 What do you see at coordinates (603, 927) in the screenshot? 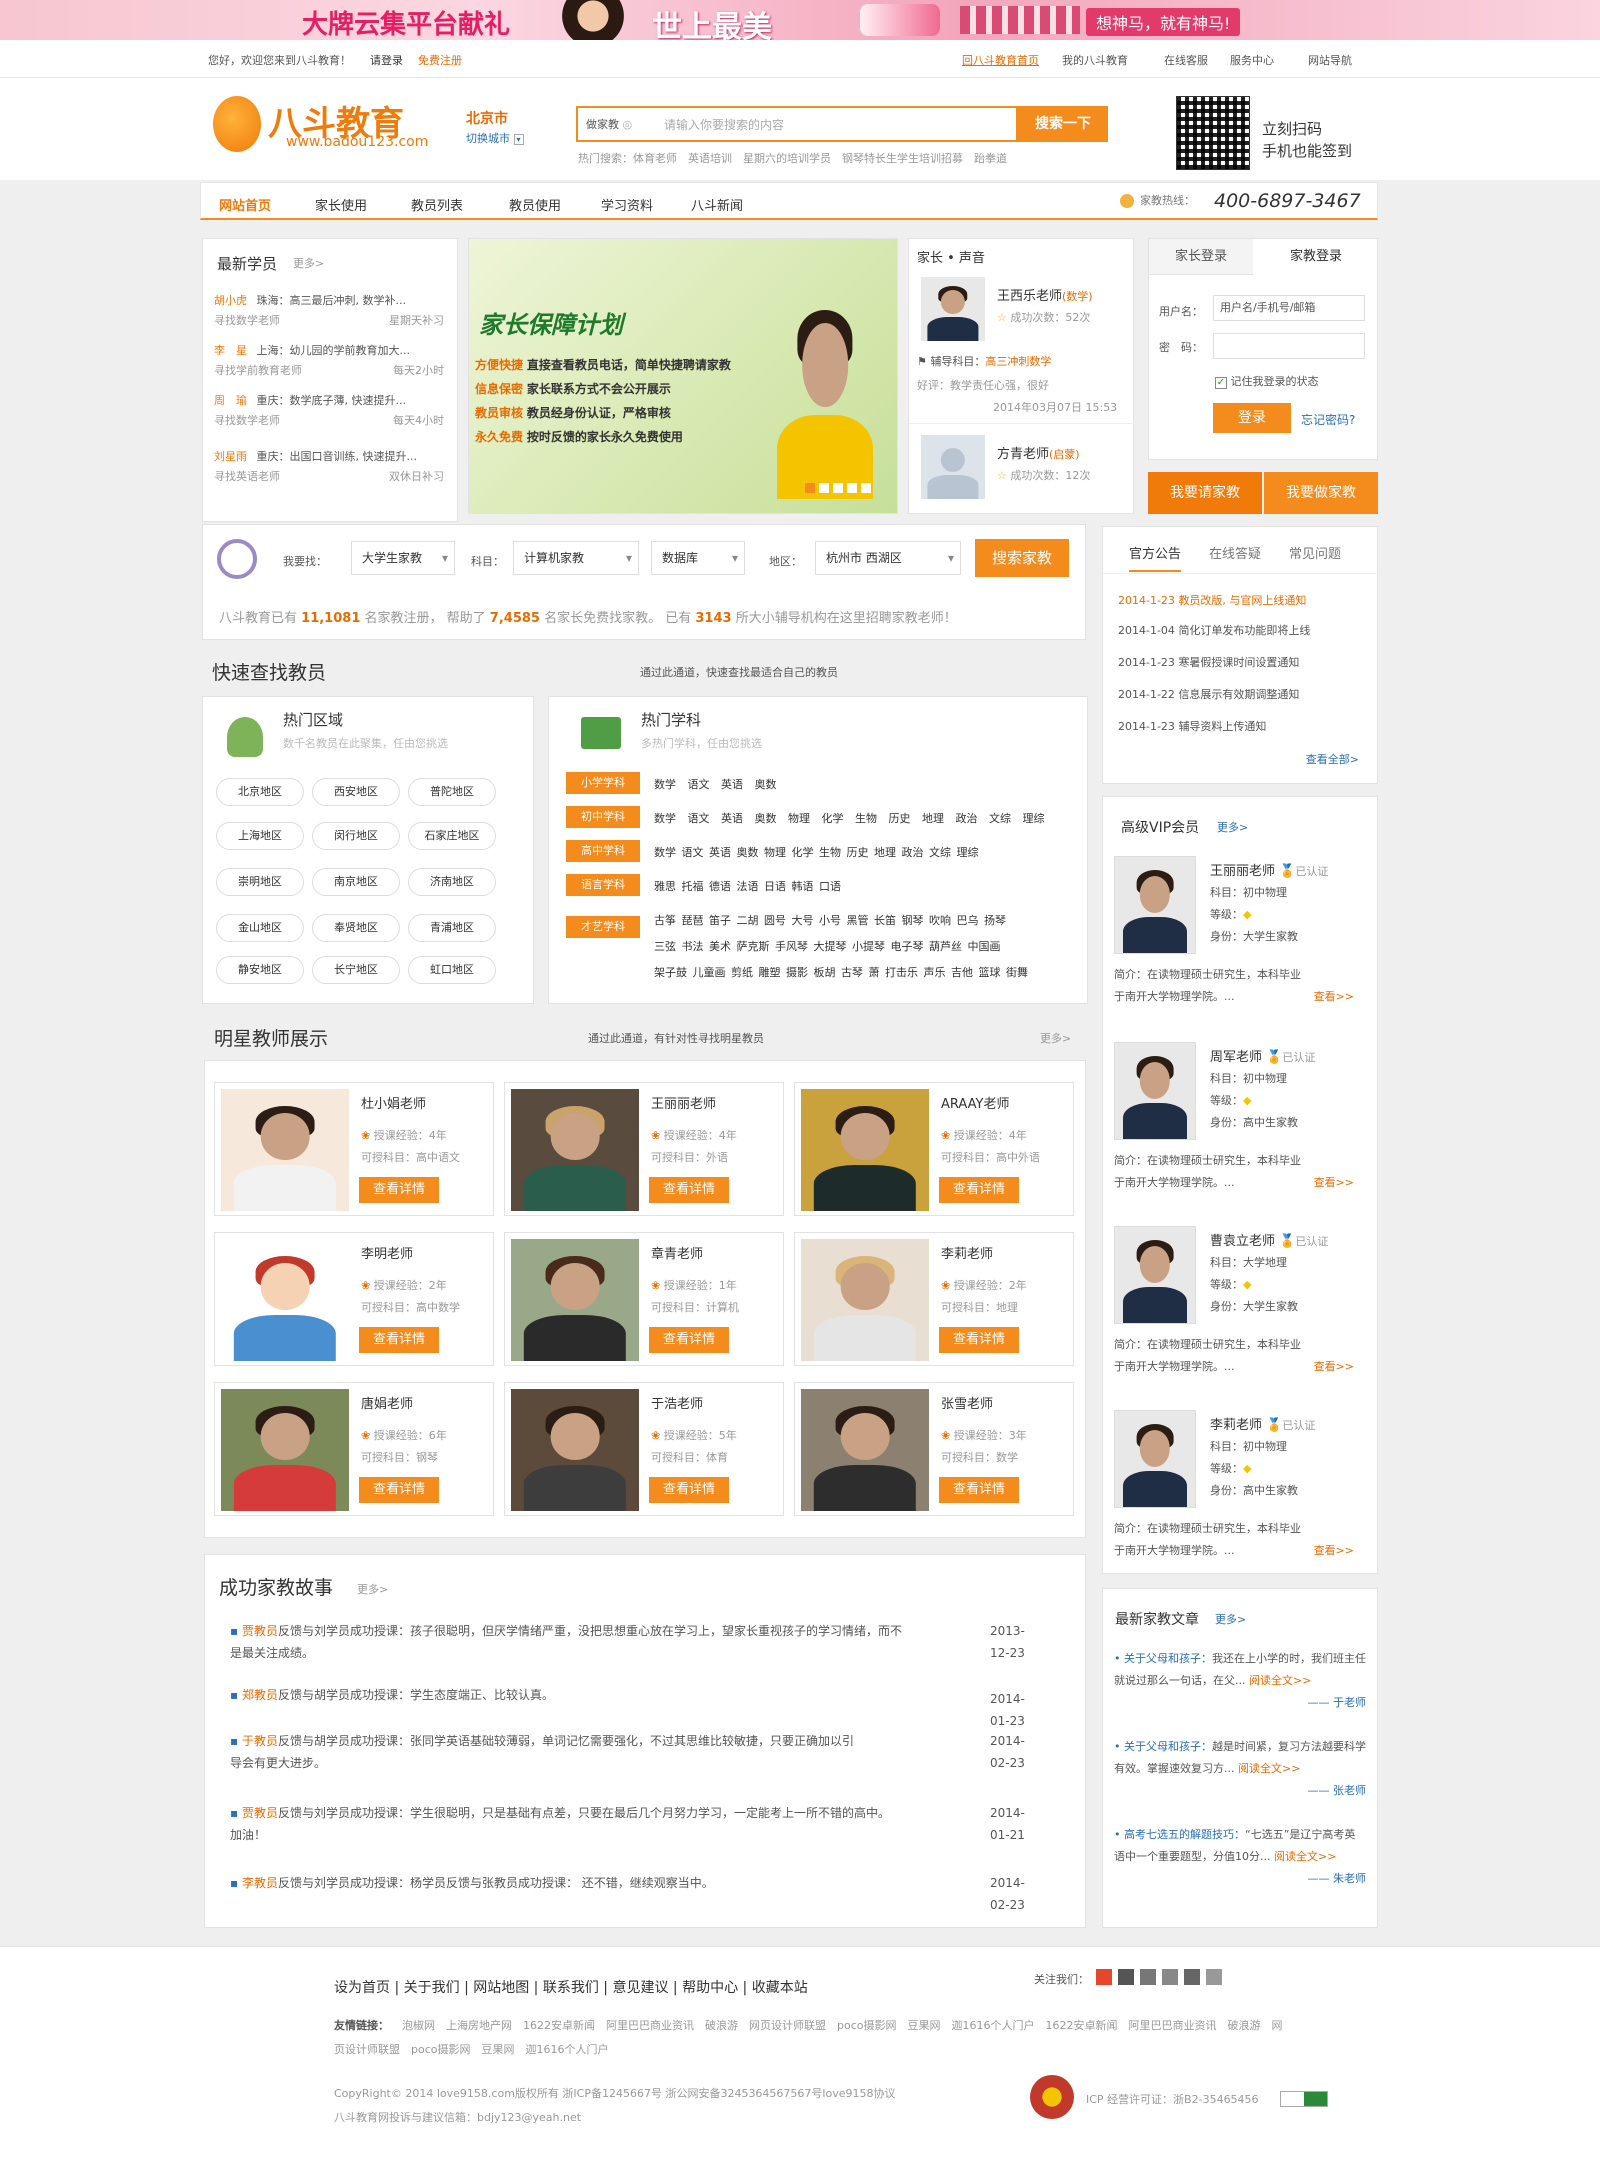
I see `subject-category-arts: 才艺学科` at bounding box center [603, 927].